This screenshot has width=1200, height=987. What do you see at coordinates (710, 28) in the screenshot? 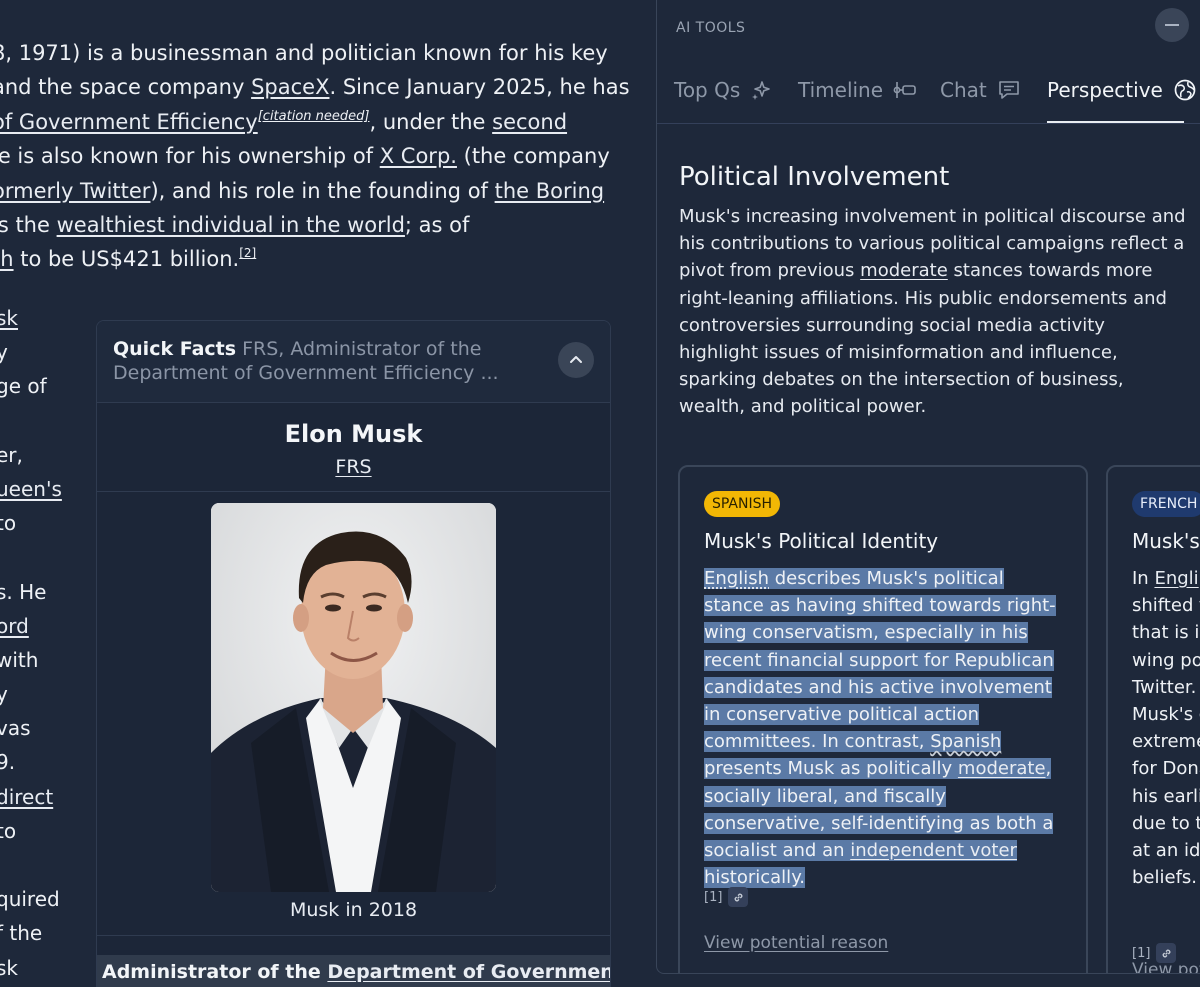
I see `panel-label: AI TOOLS` at bounding box center [710, 28].